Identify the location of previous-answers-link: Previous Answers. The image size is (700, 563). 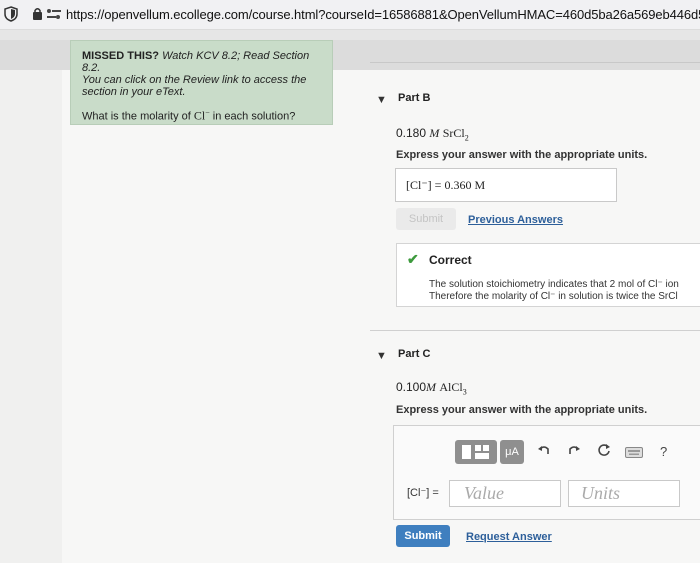
(515, 220).